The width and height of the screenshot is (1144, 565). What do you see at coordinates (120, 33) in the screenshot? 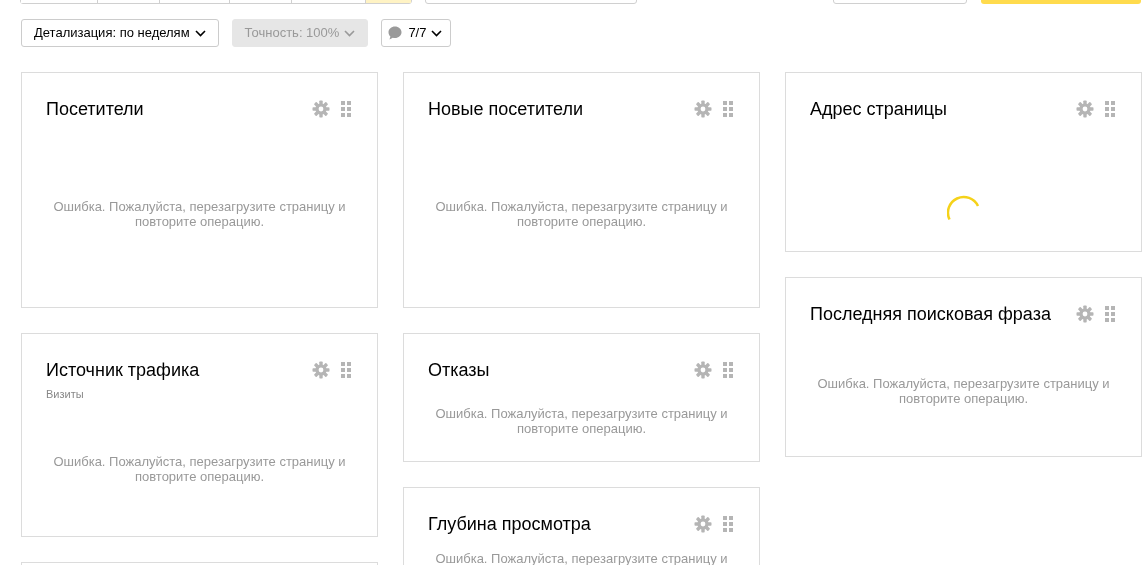
I see `dropdown-button: Детализация: по неделям` at bounding box center [120, 33].